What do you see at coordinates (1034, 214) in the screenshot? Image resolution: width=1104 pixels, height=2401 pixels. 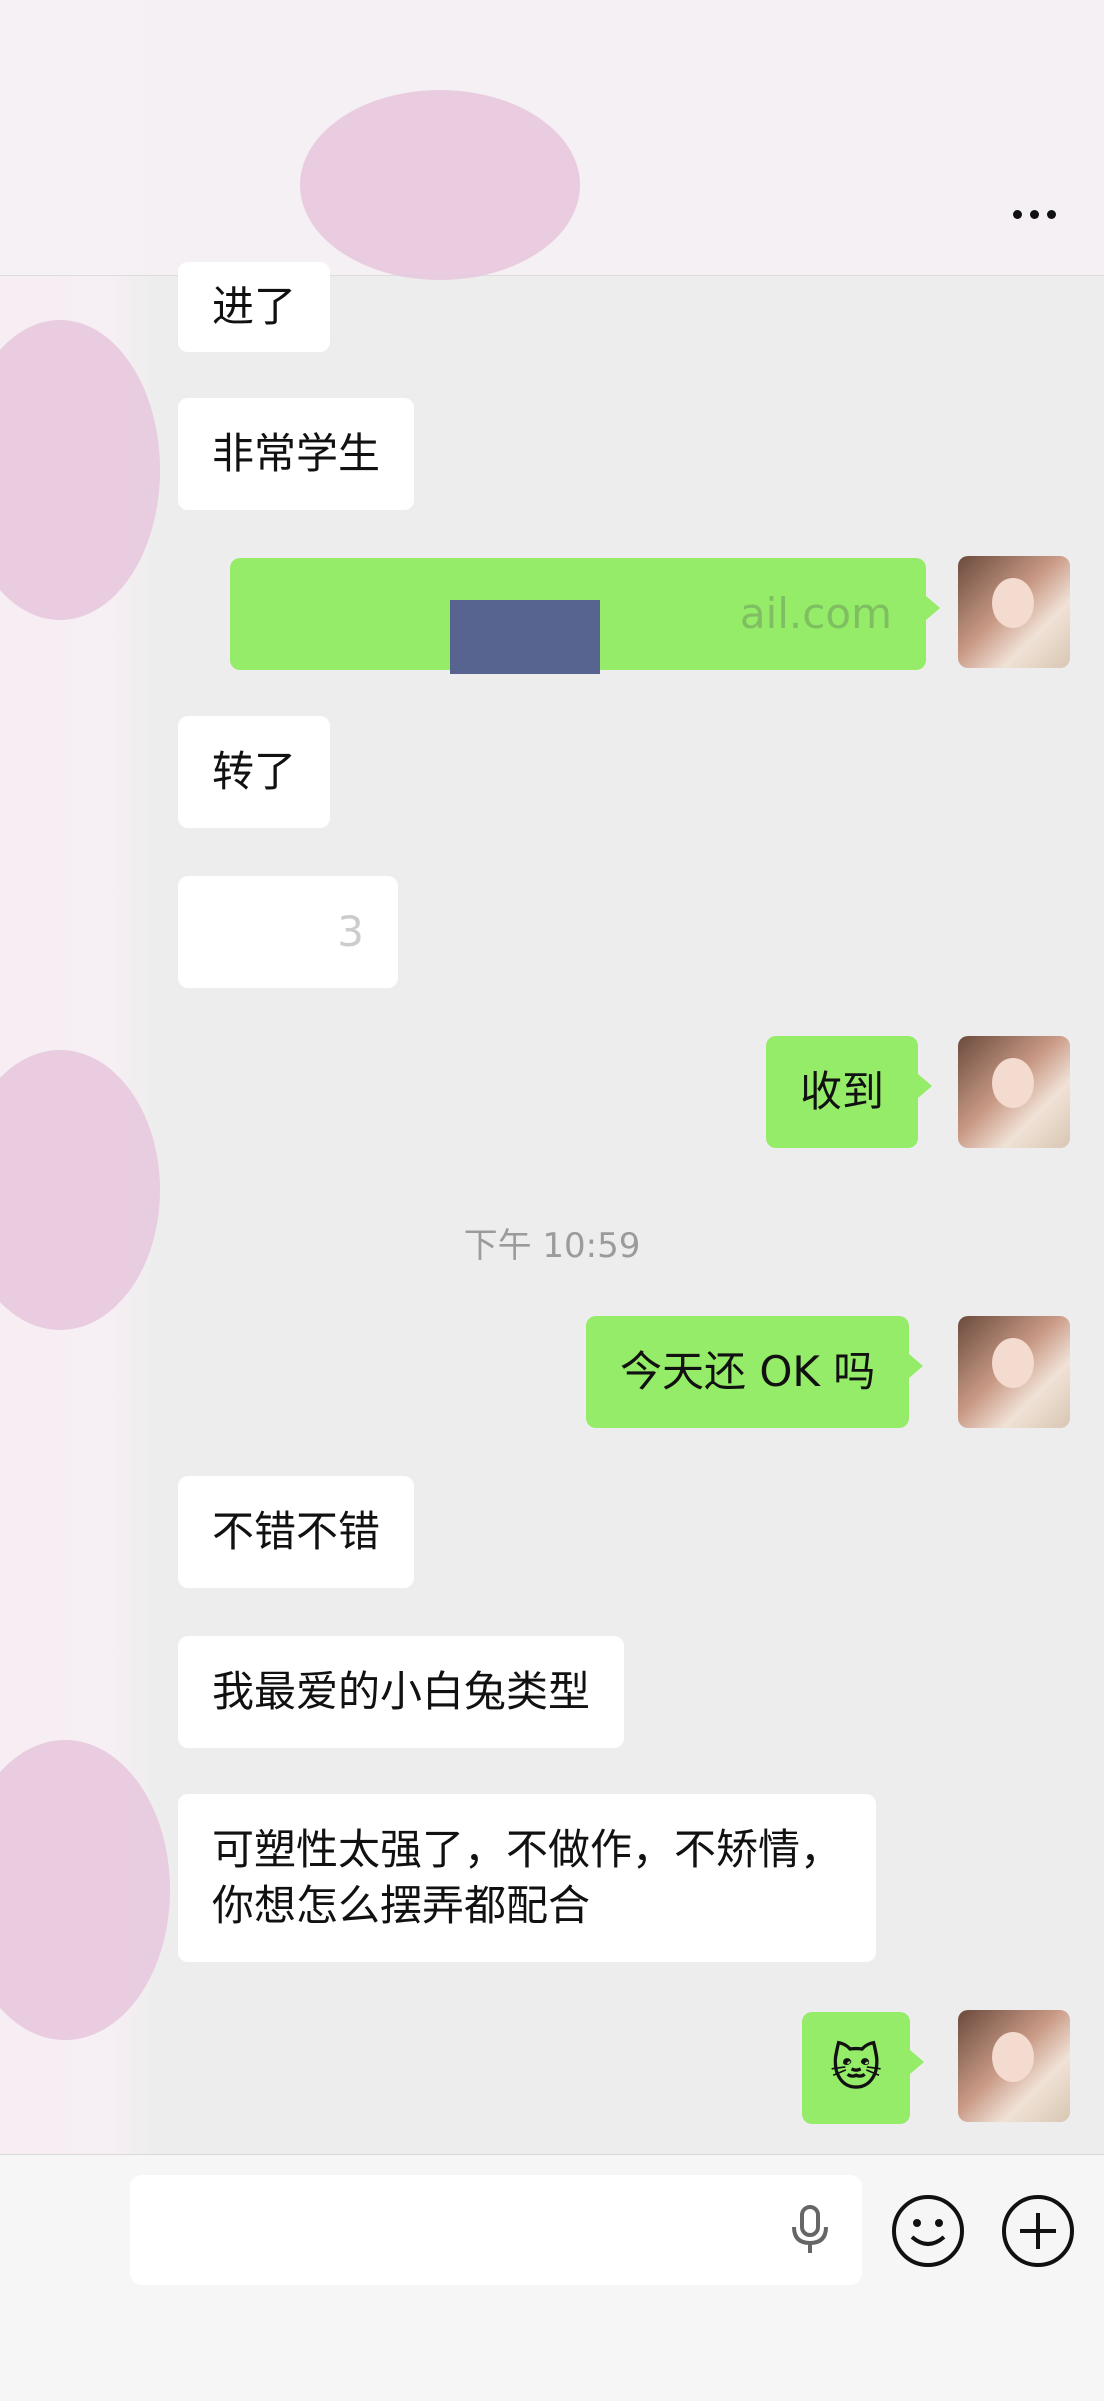 I see `more-icon` at bounding box center [1034, 214].